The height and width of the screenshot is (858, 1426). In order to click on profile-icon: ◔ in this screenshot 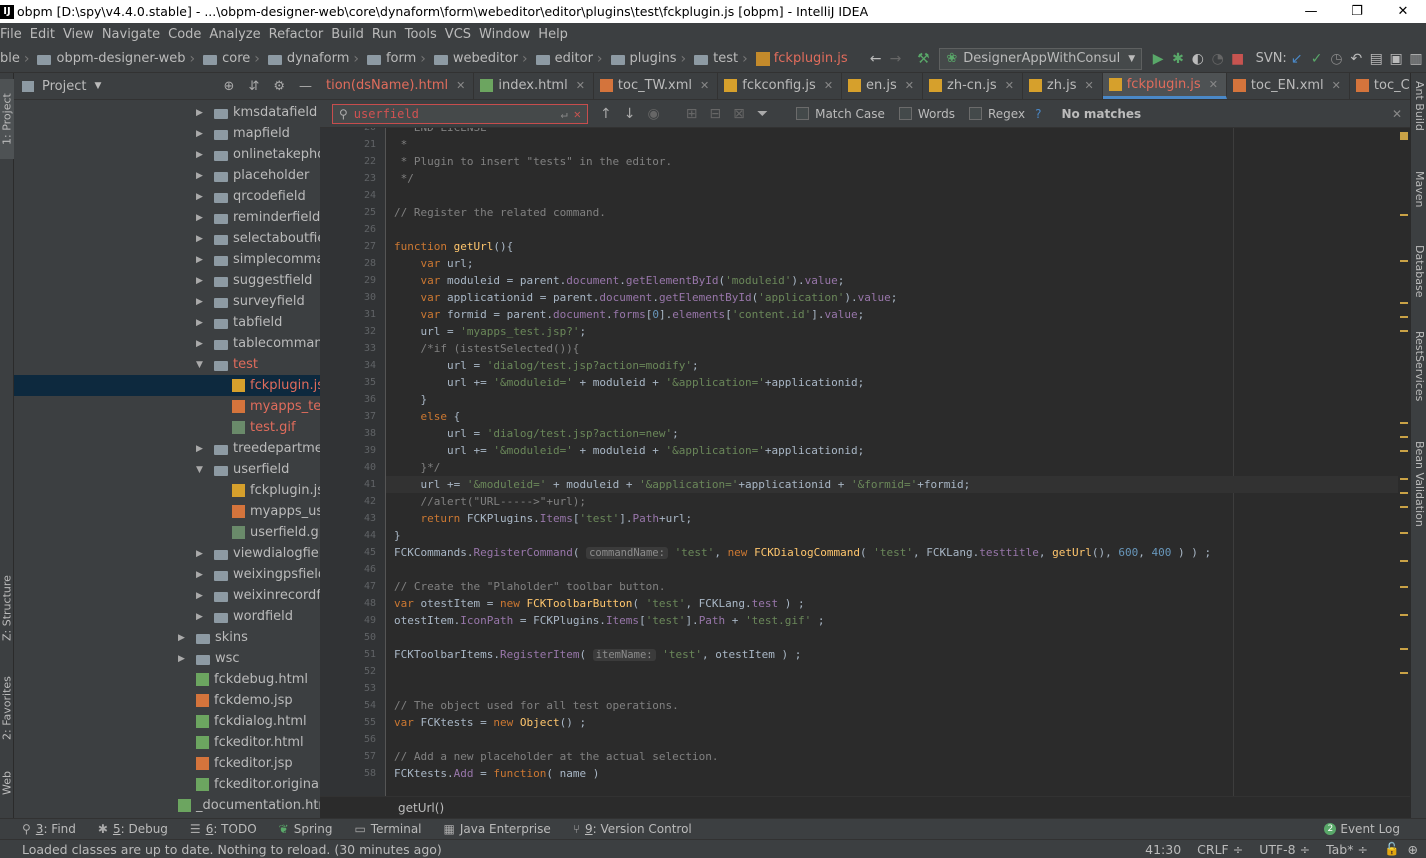, I will do `click(1218, 59)`.